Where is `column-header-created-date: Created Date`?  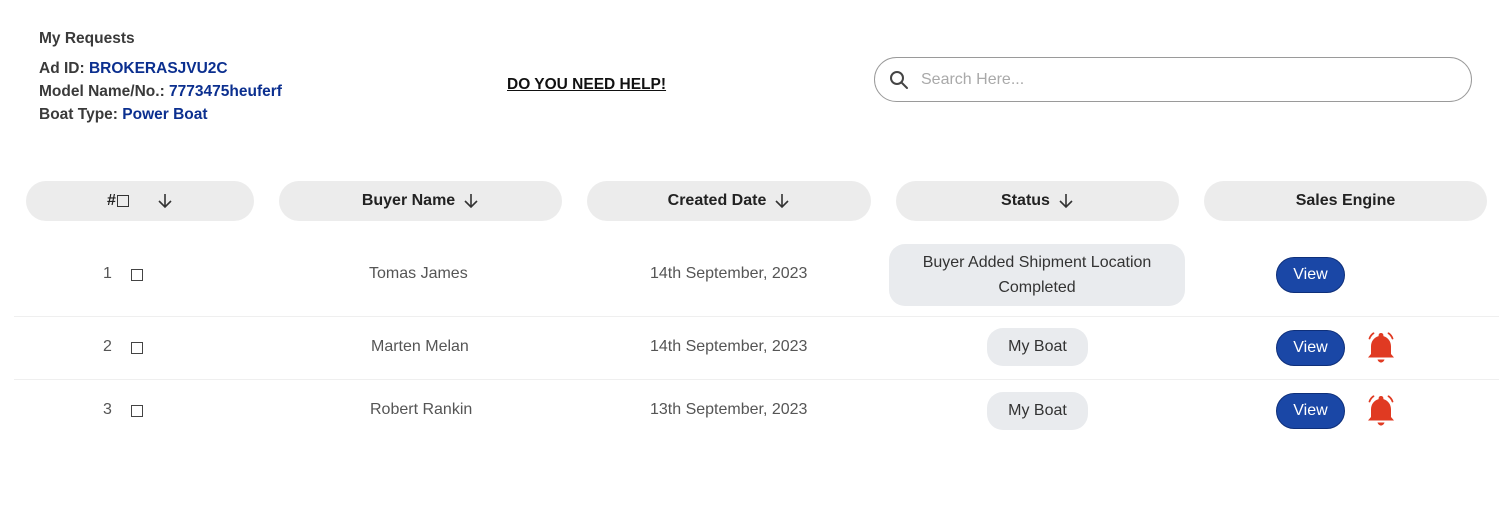 column-header-created-date: Created Date is located at coordinates (729, 201).